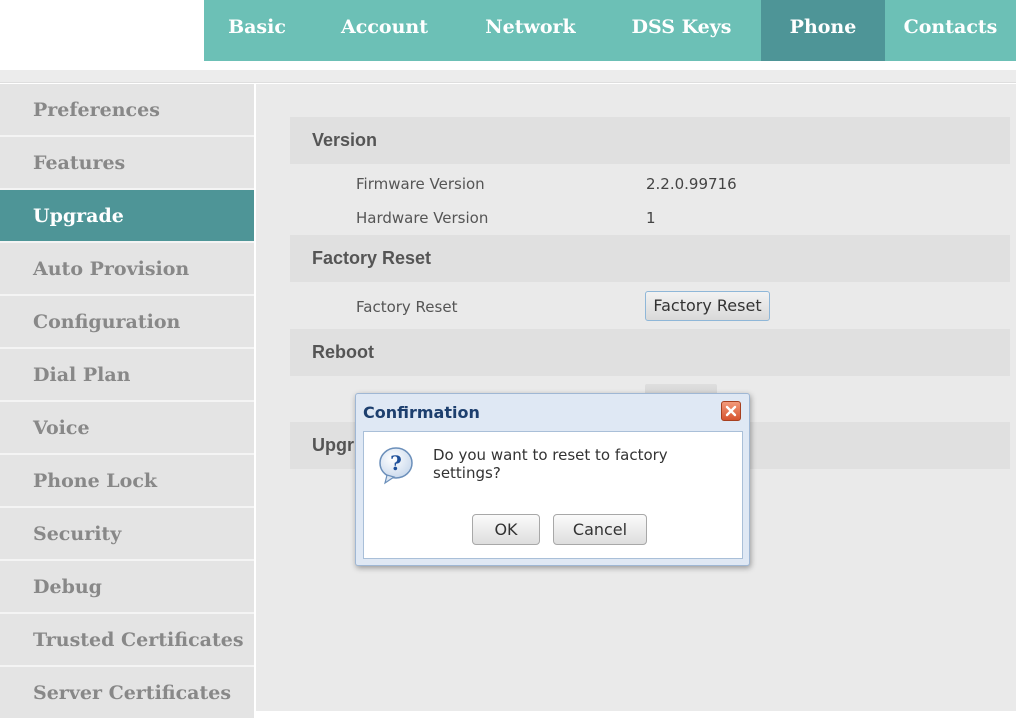 This screenshot has height=720, width=1016. I want to click on firmware-version-label: Firmware Version, so click(420, 184).